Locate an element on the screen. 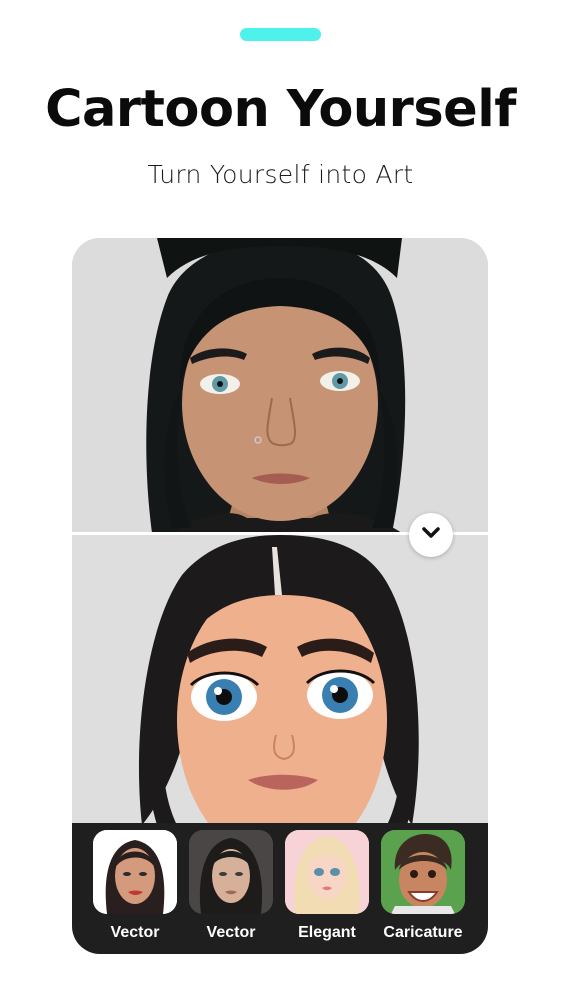 Image resolution: width=561 pixels, height=1000 pixels. vector-style-thumbnail is located at coordinates (135, 872).